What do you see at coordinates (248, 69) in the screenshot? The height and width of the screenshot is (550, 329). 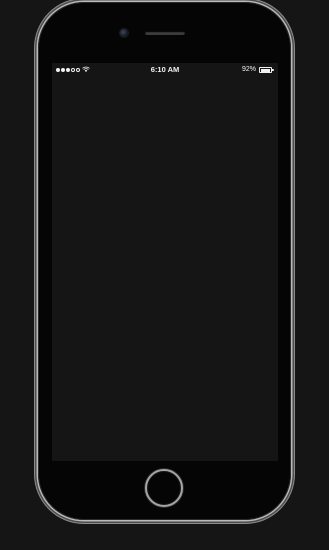 I see `battery-percentage: 92%` at bounding box center [248, 69].